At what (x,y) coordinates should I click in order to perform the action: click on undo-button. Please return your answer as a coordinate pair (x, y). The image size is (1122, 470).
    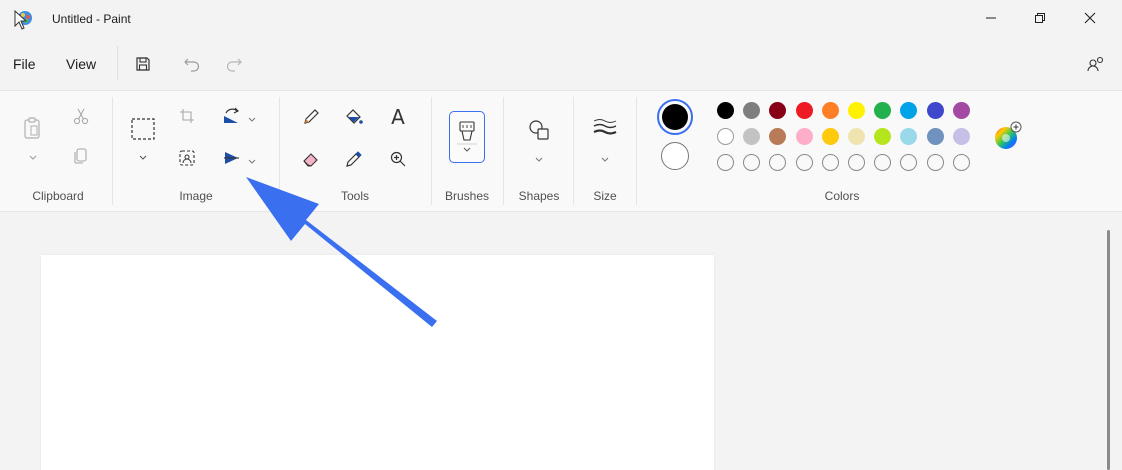
    Looking at the image, I should click on (192, 64).